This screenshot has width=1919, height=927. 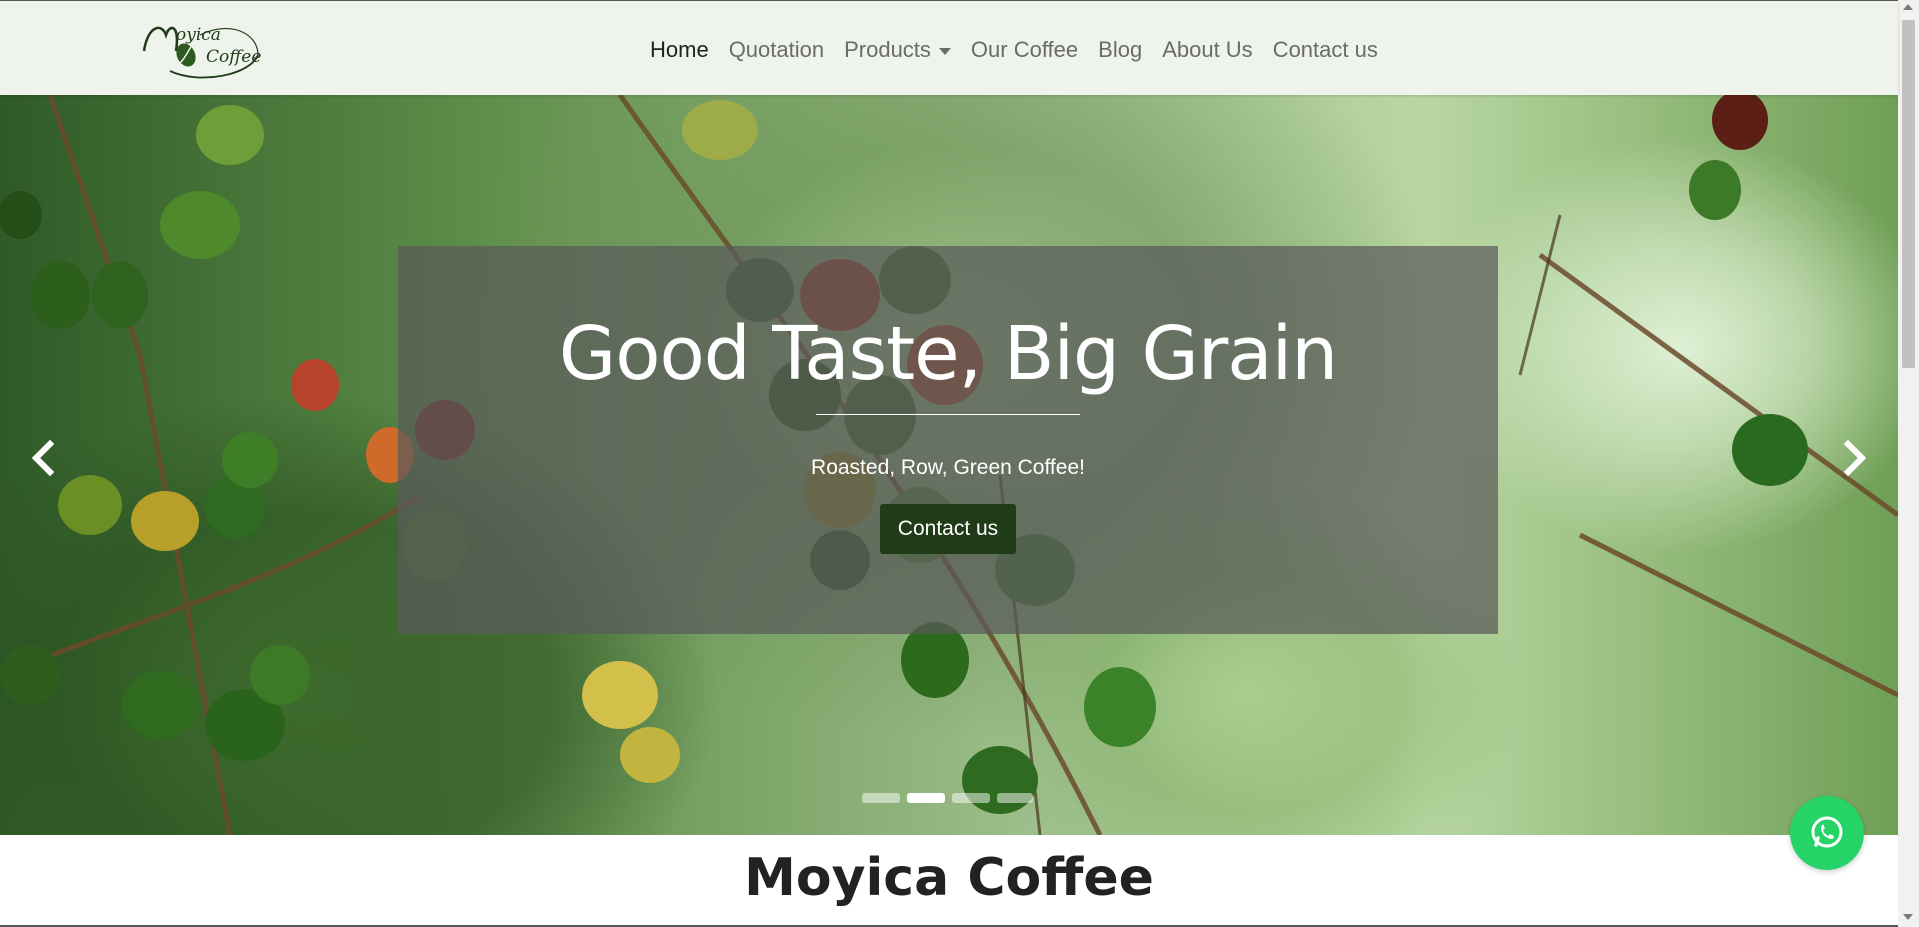 What do you see at coordinates (1325, 50) in the screenshot?
I see `nav-item-contact-us: Contact us` at bounding box center [1325, 50].